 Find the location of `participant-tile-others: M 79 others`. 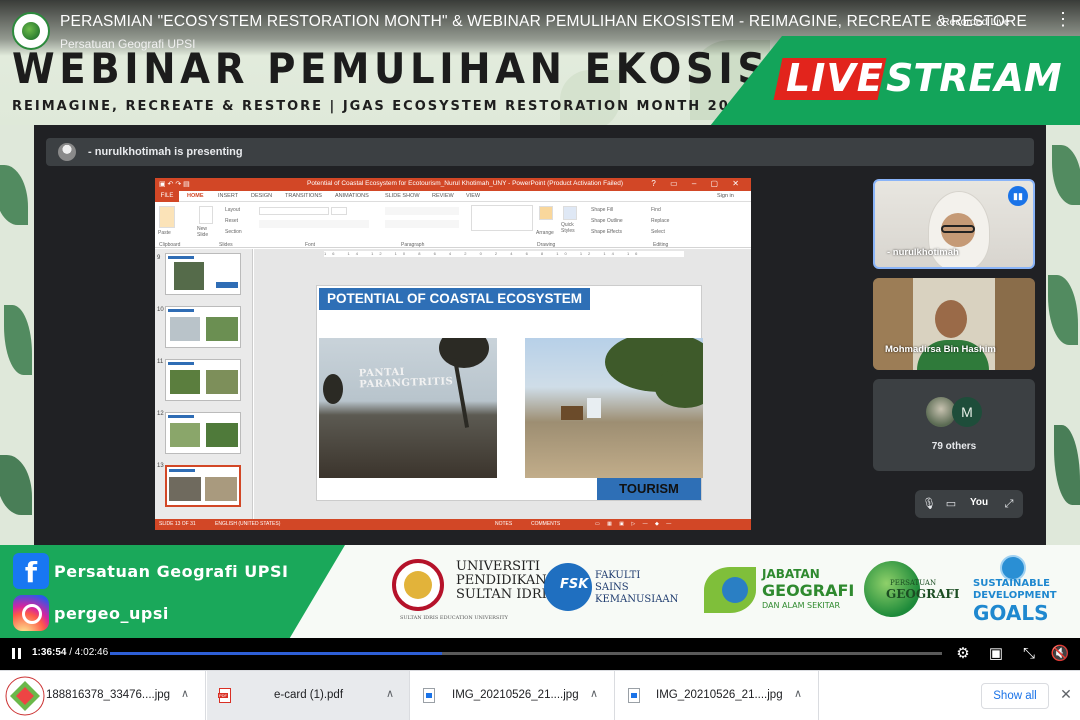

participant-tile-others: M 79 others is located at coordinates (954, 425).